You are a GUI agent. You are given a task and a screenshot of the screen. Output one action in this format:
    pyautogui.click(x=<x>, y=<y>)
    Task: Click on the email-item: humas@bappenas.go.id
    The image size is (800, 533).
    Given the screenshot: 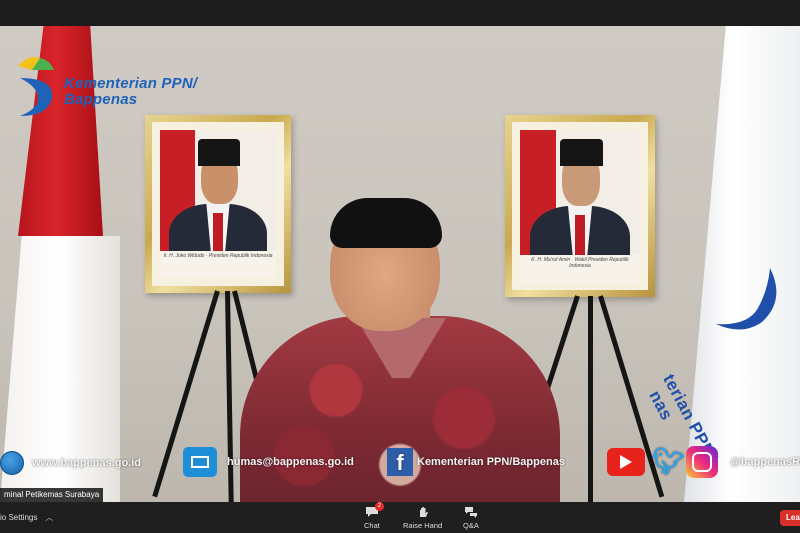 What is the action you would take?
    pyautogui.click(x=268, y=462)
    